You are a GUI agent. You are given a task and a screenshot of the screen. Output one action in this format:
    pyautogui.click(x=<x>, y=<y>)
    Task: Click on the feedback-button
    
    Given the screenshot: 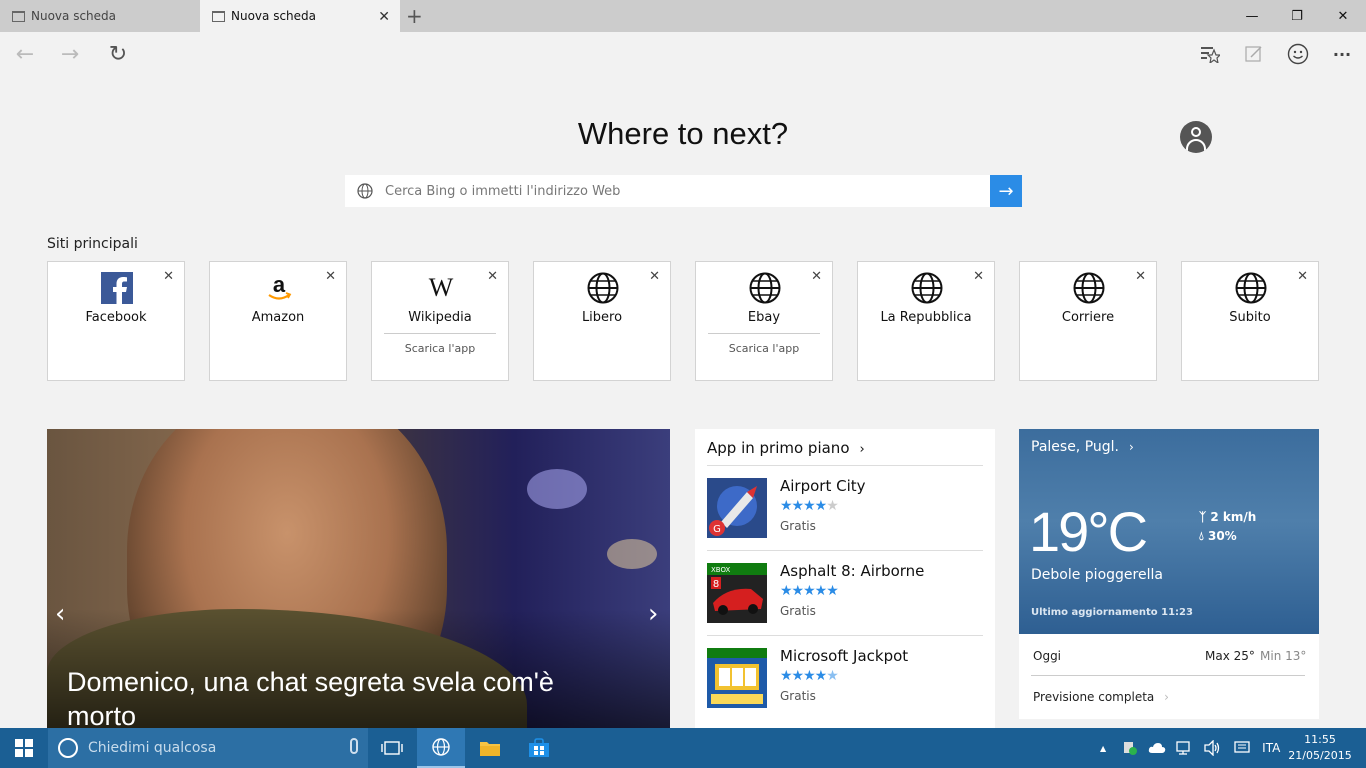 What is the action you would take?
    pyautogui.click(x=1298, y=54)
    